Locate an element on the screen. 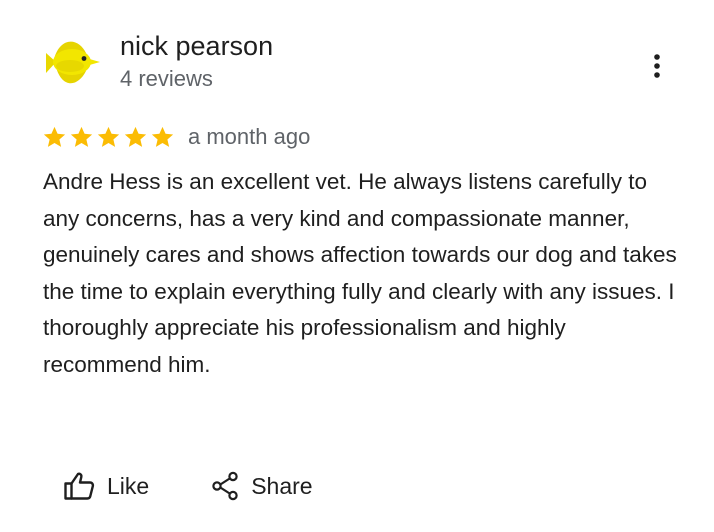  share-label: Share is located at coordinates (282, 485).